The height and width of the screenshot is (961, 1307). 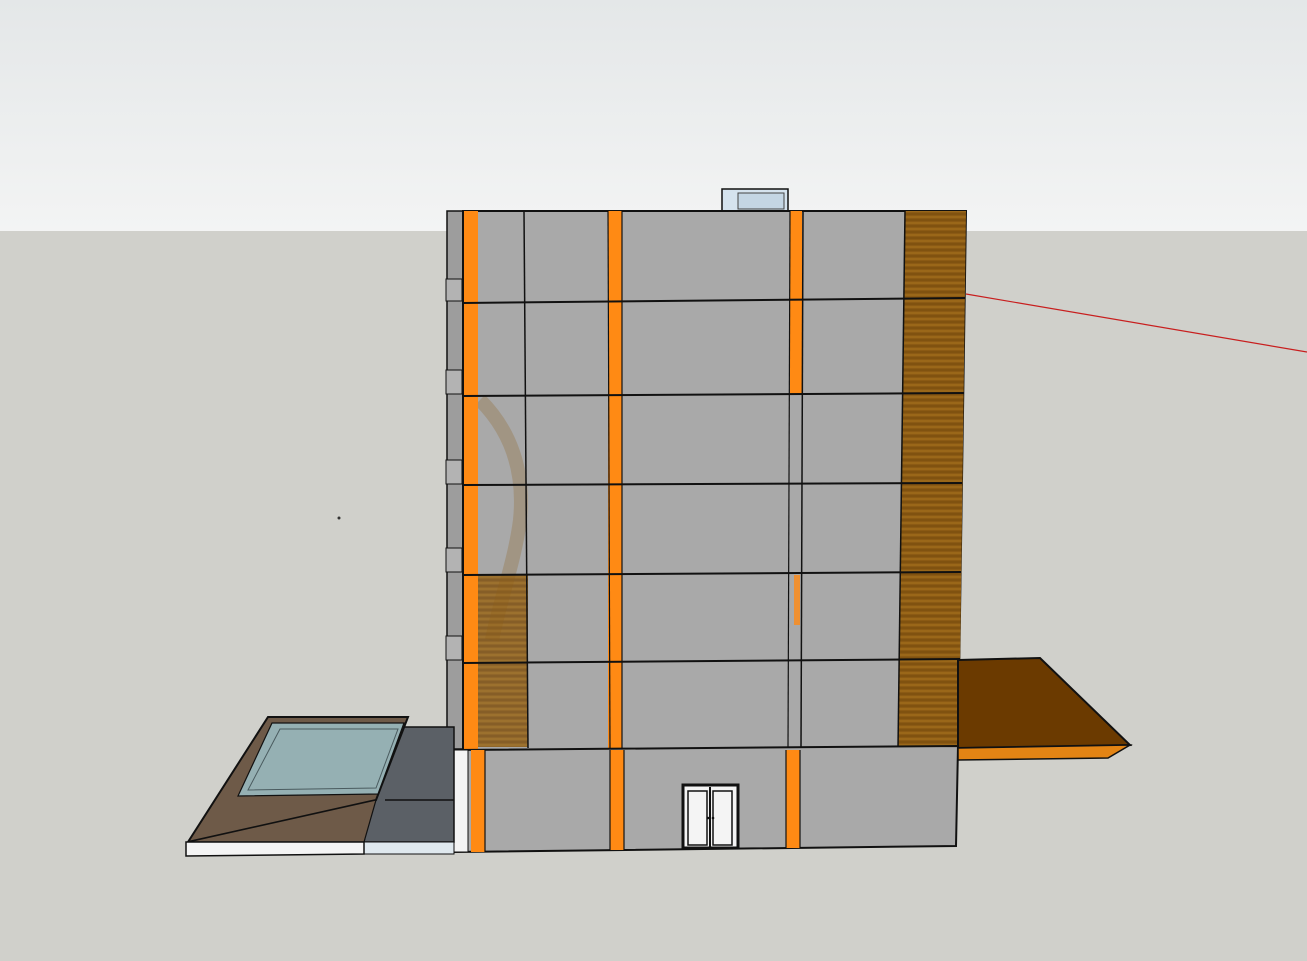 I want to click on white-corner-panel, so click(x=461, y=801).